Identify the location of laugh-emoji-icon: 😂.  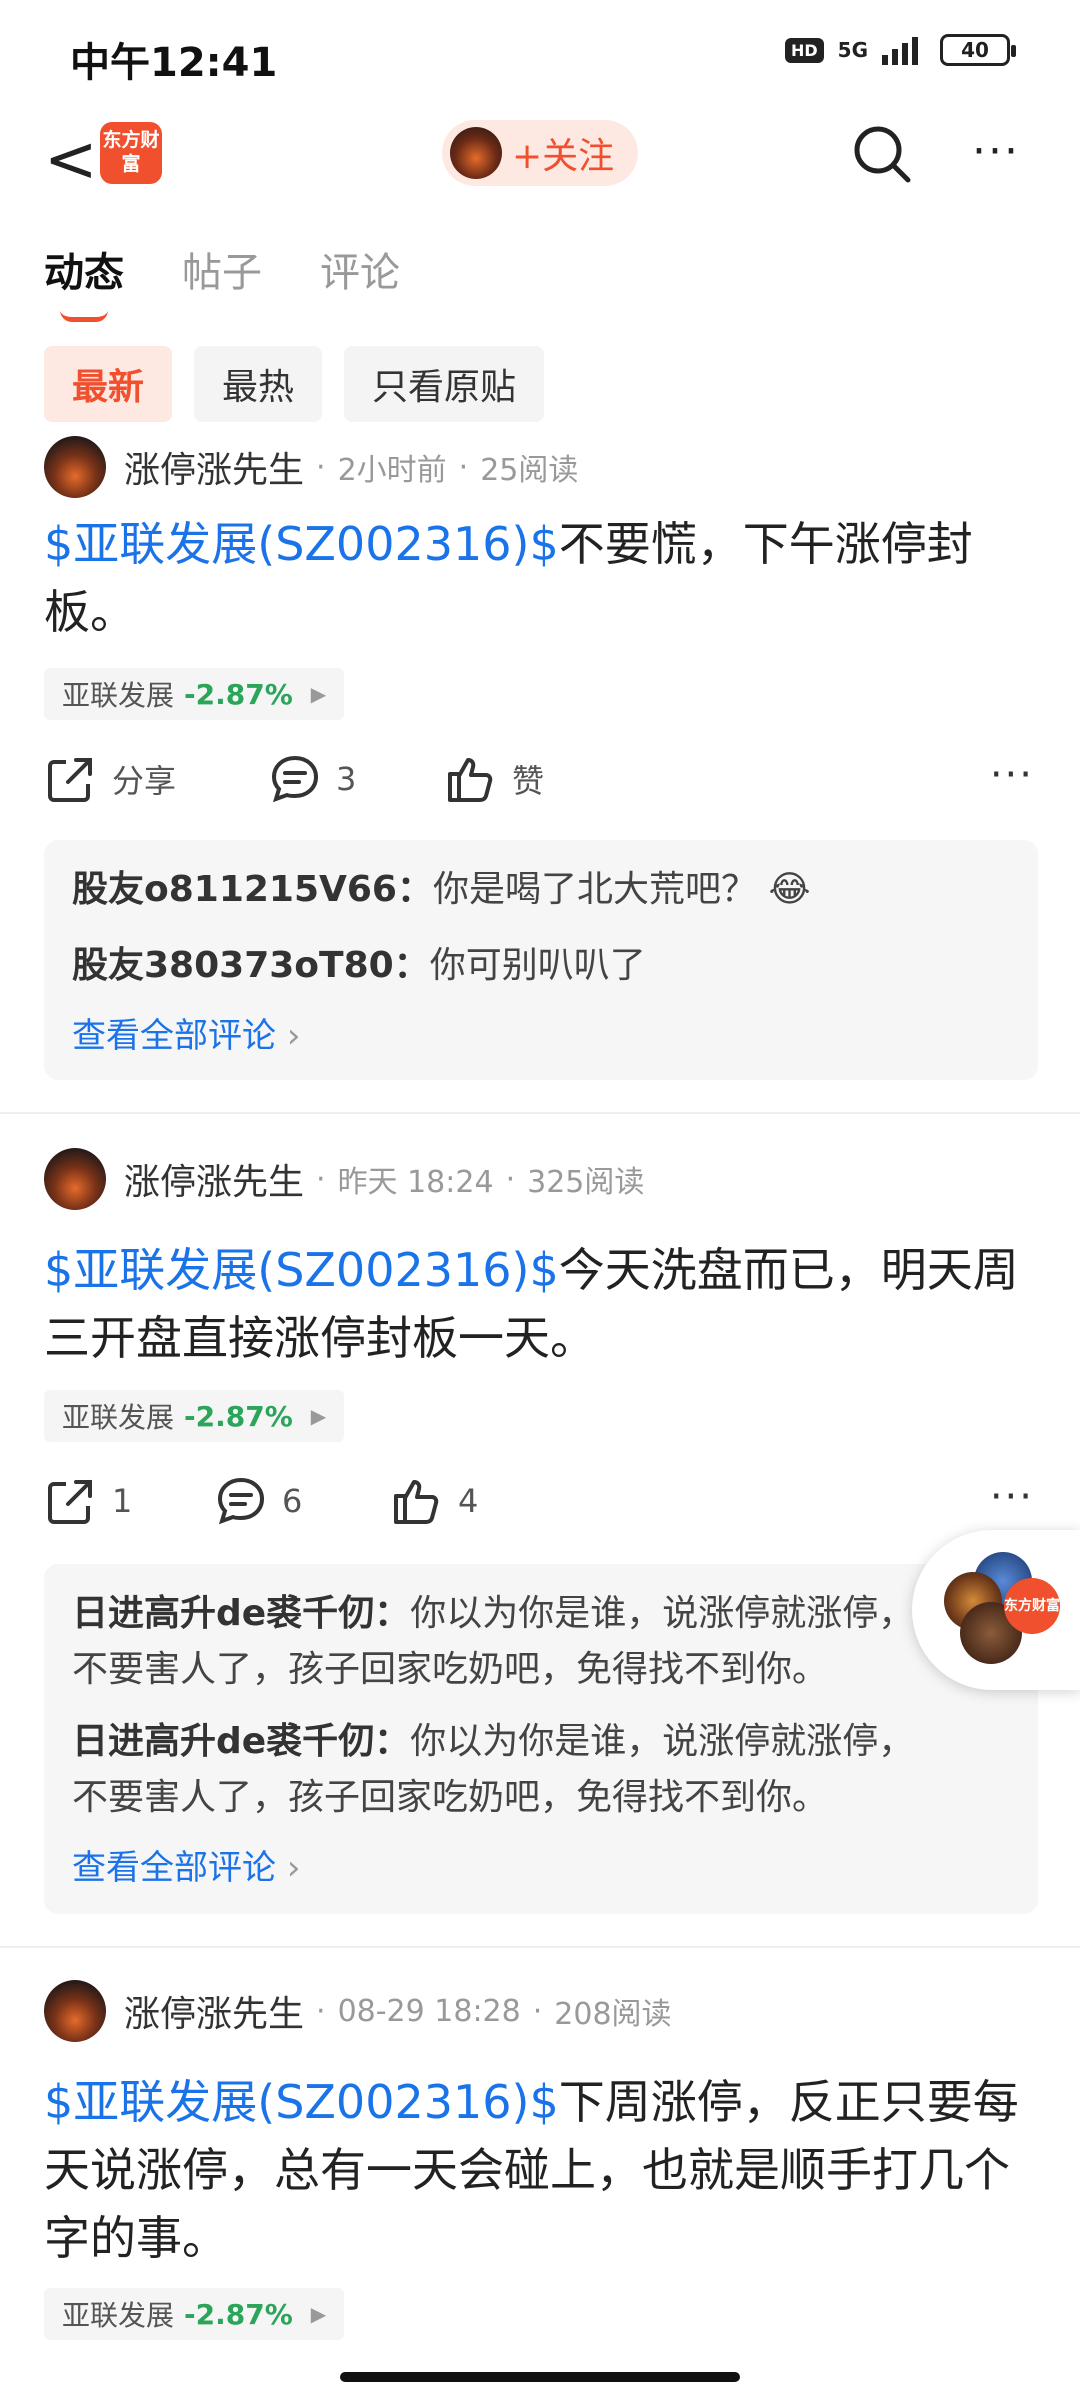
(789, 889).